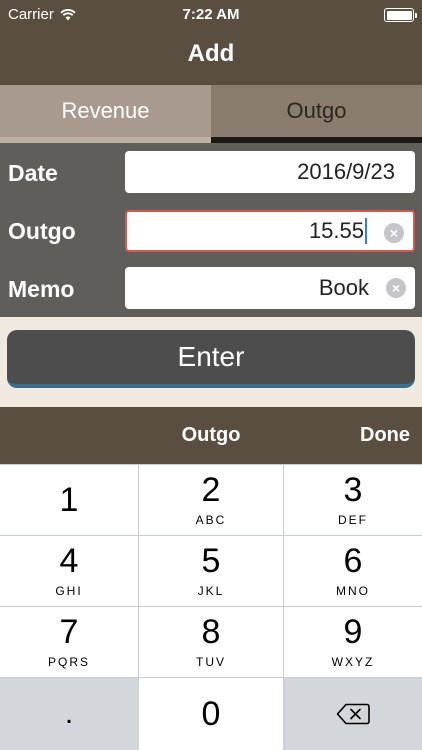 The width and height of the screenshot is (422, 750). I want to click on outgo-row: Outgo 15.55 ×, so click(211, 231).